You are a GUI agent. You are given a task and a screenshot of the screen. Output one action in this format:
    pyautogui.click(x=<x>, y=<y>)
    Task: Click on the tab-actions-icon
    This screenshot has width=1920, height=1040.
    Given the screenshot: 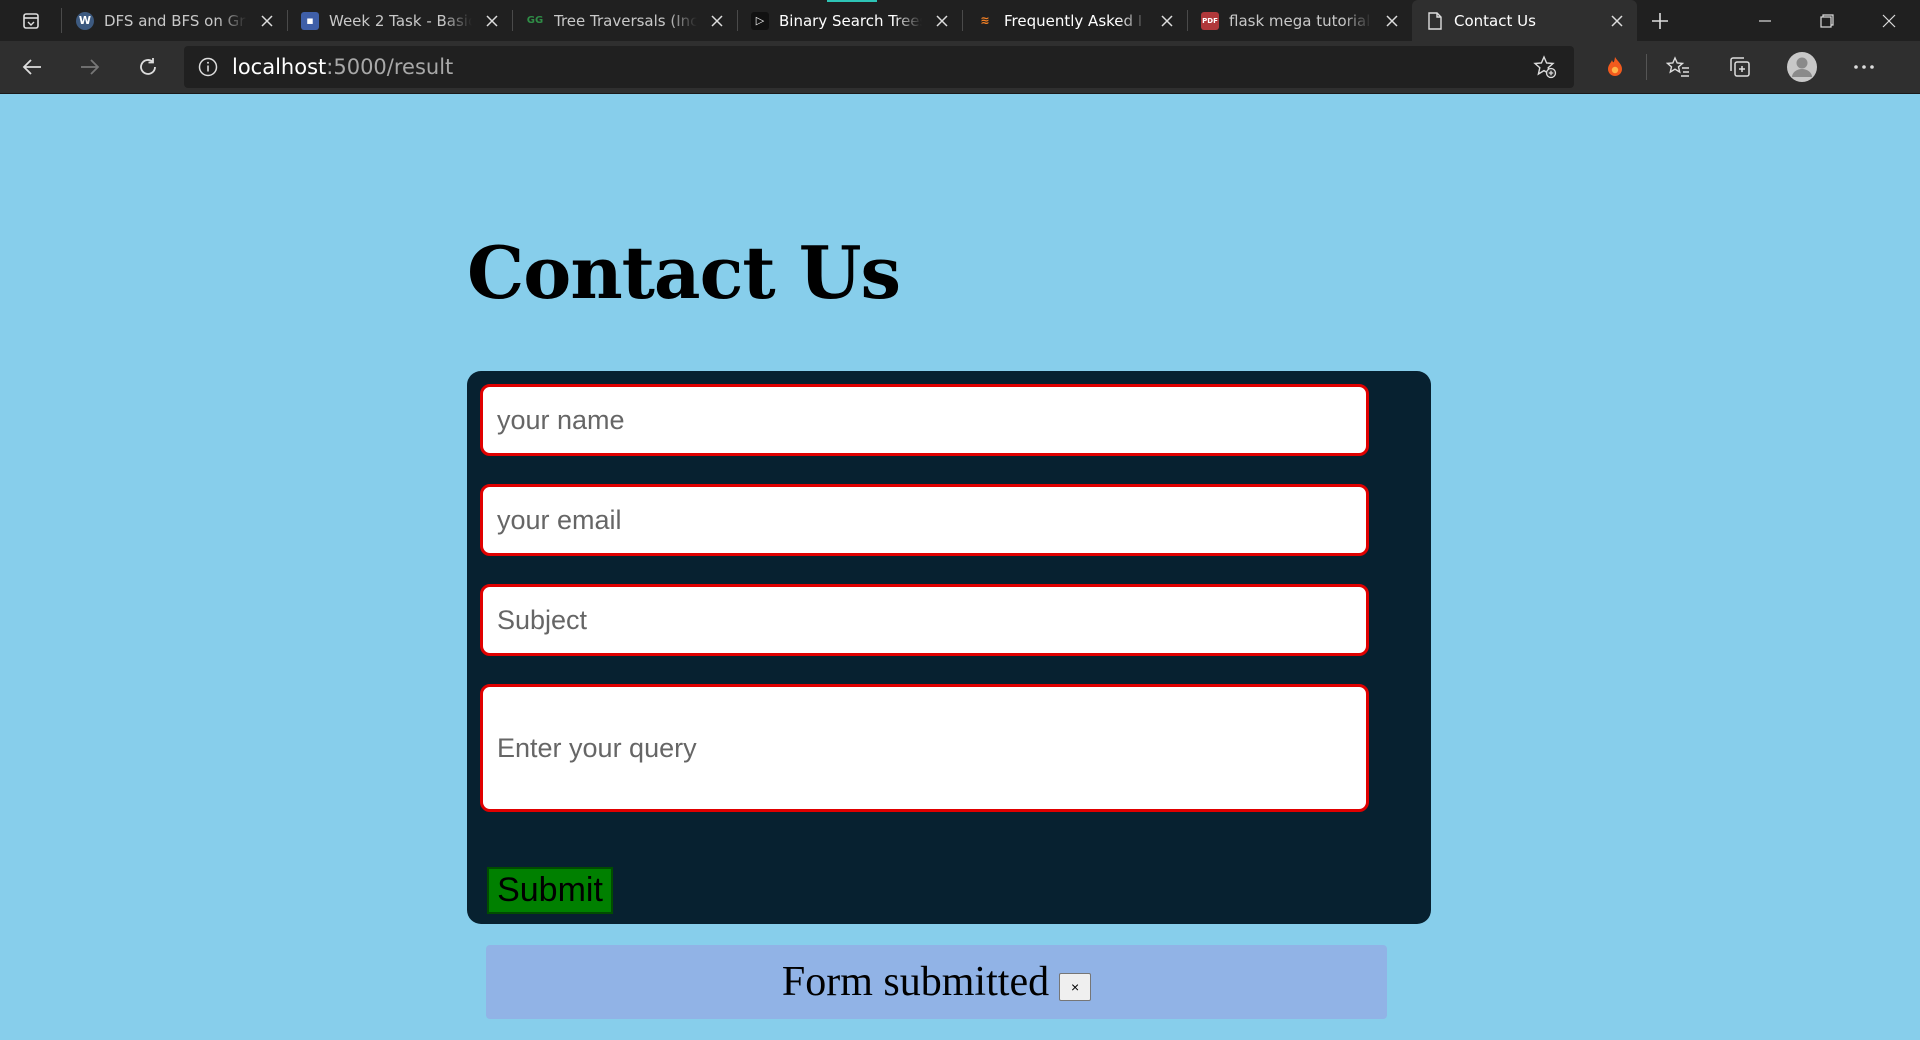 What is the action you would take?
    pyautogui.click(x=30, y=20)
    